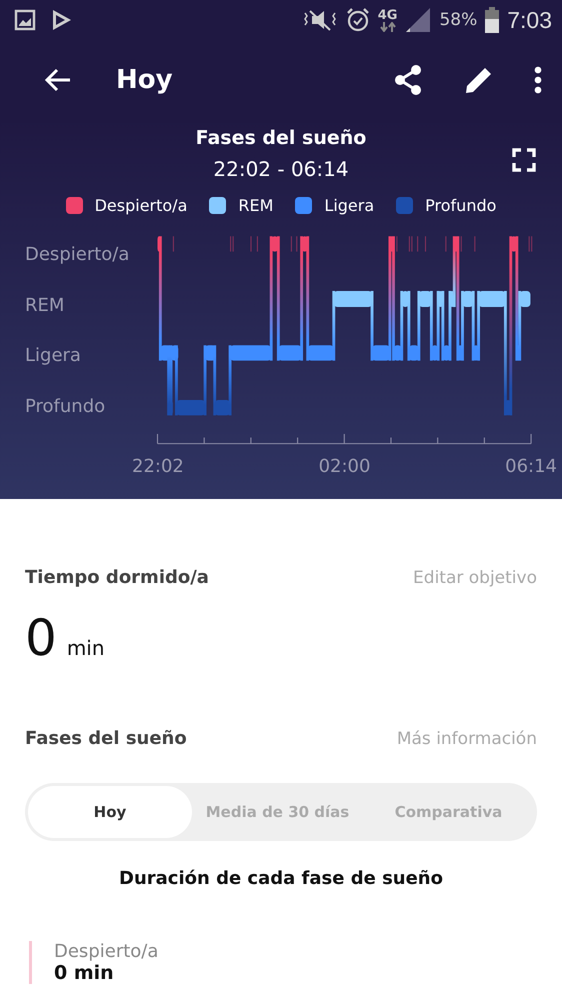 The height and width of the screenshot is (999, 562). What do you see at coordinates (144, 80) in the screenshot?
I see `screen-title: Hoy` at bounding box center [144, 80].